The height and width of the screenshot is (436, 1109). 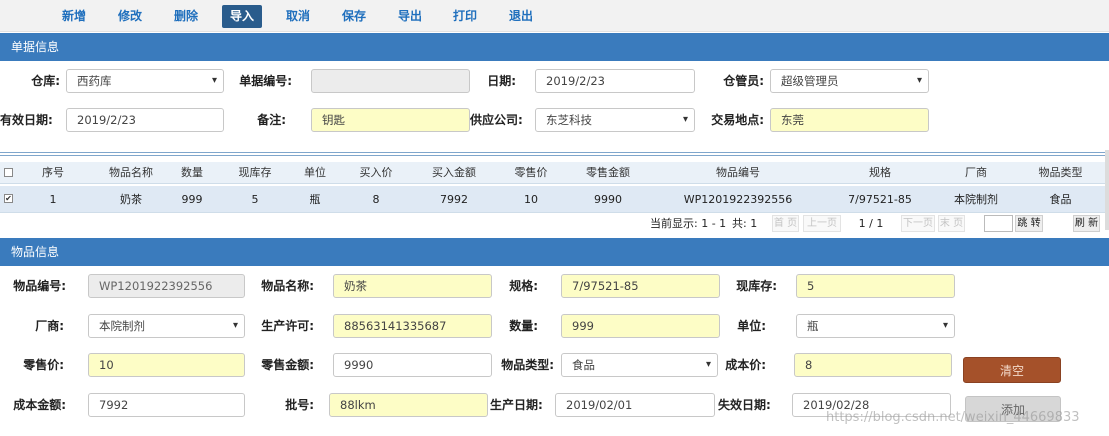 I want to click on export-button: 导出, so click(x=410, y=16).